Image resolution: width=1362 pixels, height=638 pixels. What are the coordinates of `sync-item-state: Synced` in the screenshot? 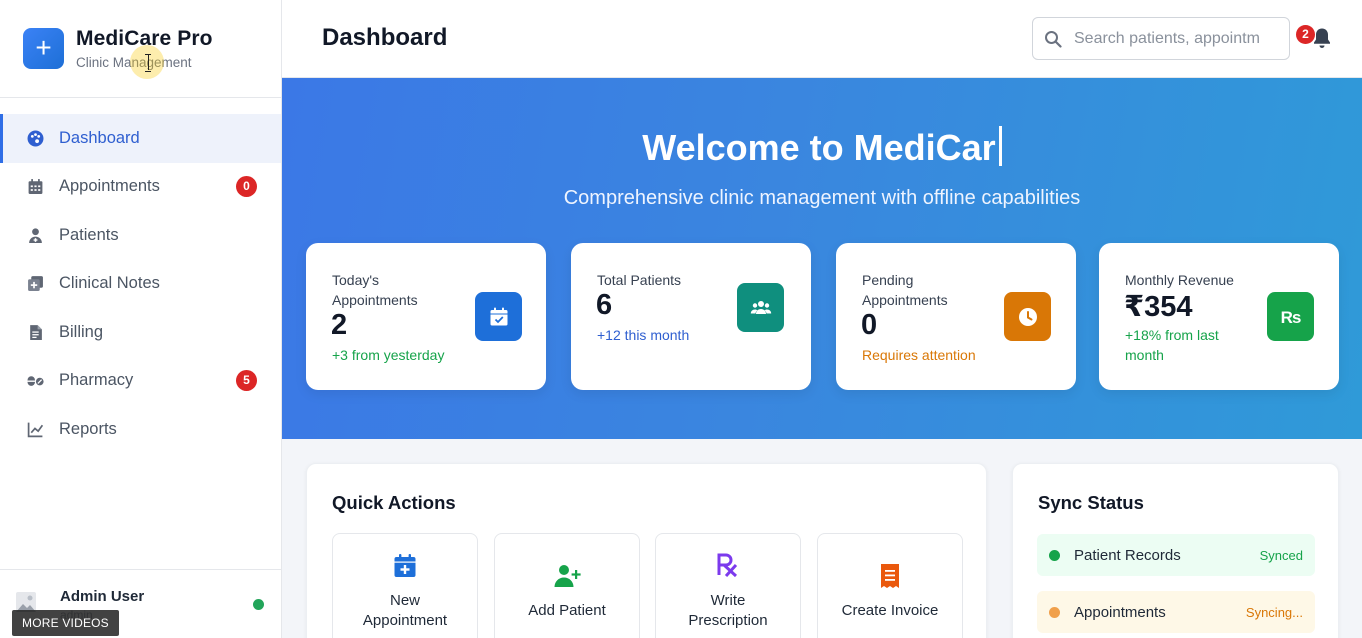 It's located at (1281, 555).